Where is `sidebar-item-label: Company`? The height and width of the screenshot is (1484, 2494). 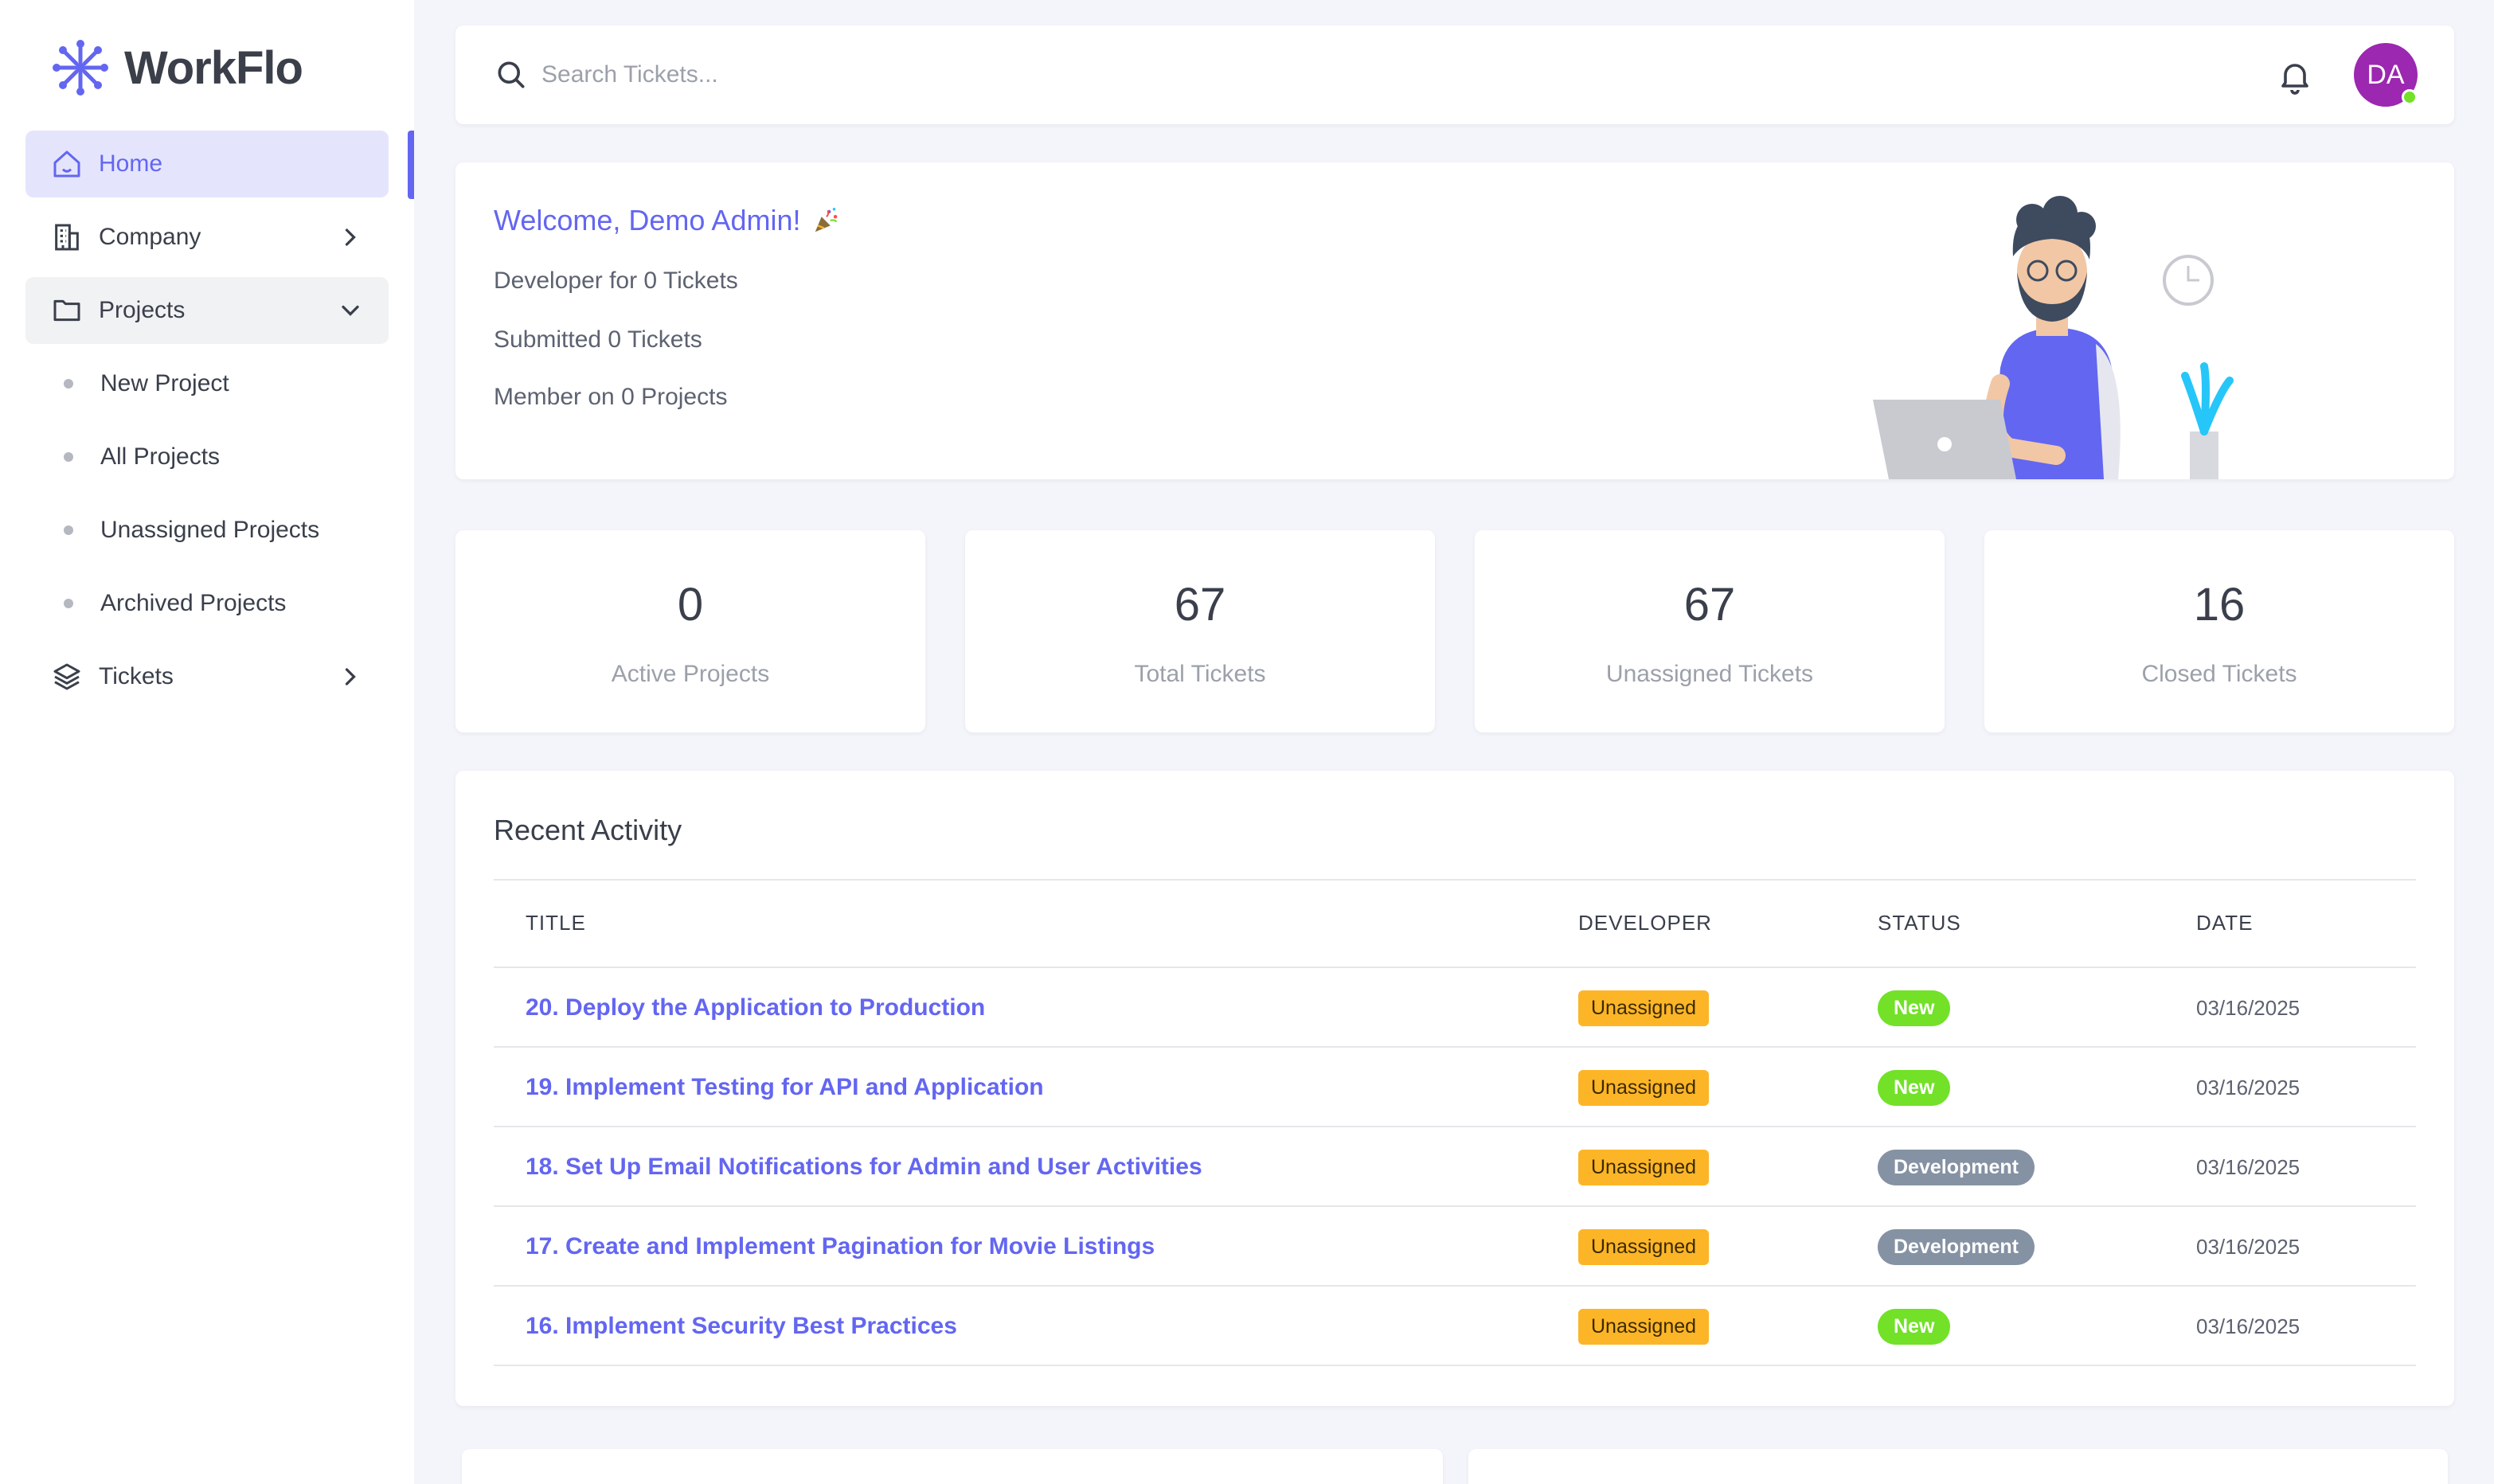 sidebar-item-label: Company is located at coordinates (150, 237).